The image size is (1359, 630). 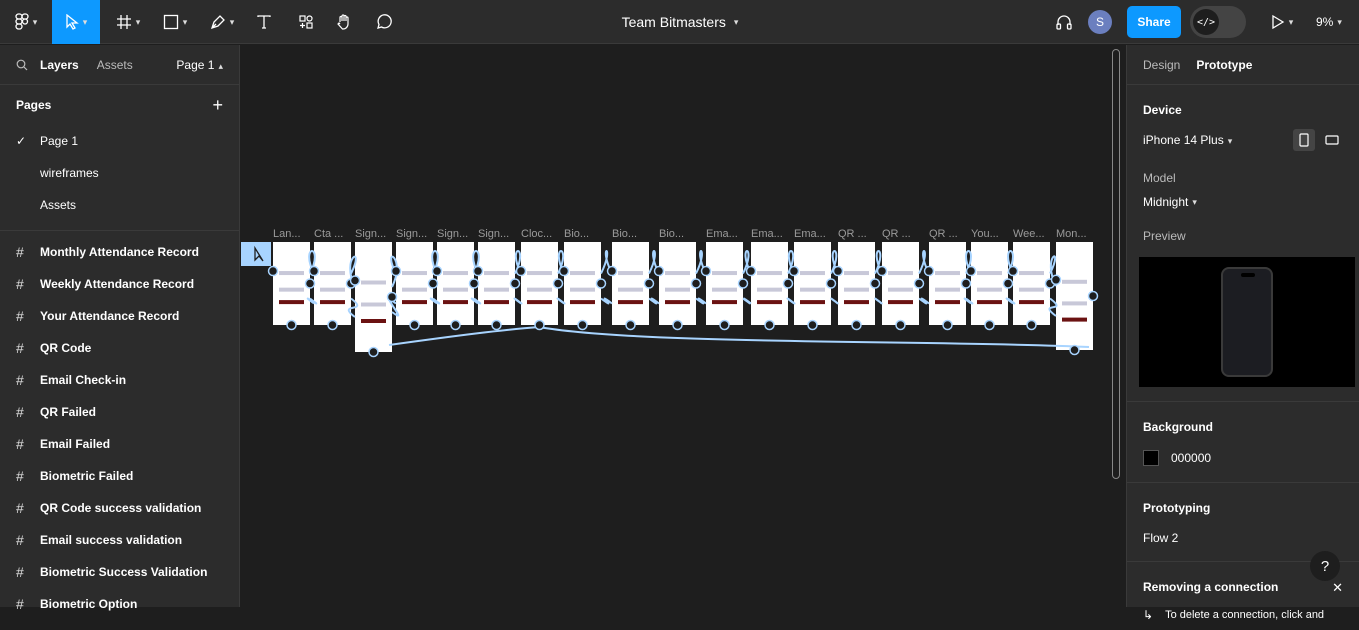 What do you see at coordinates (1218, 22) in the screenshot?
I see `dev-mode-toggle: </>` at bounding box center [1218, 22].